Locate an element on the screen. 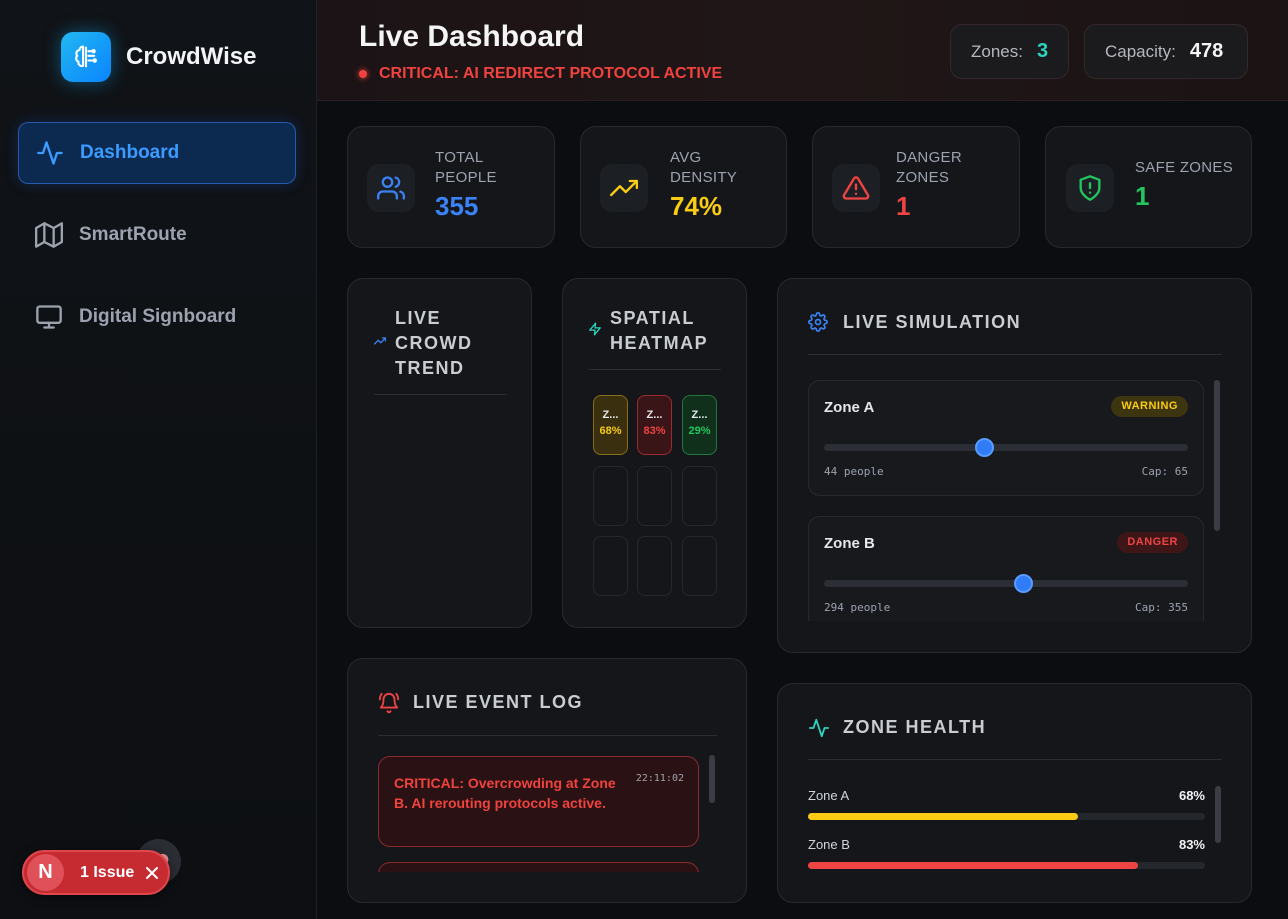  sidebar-item-smartroute: SmartRoute is located at coordinates (157, 235).